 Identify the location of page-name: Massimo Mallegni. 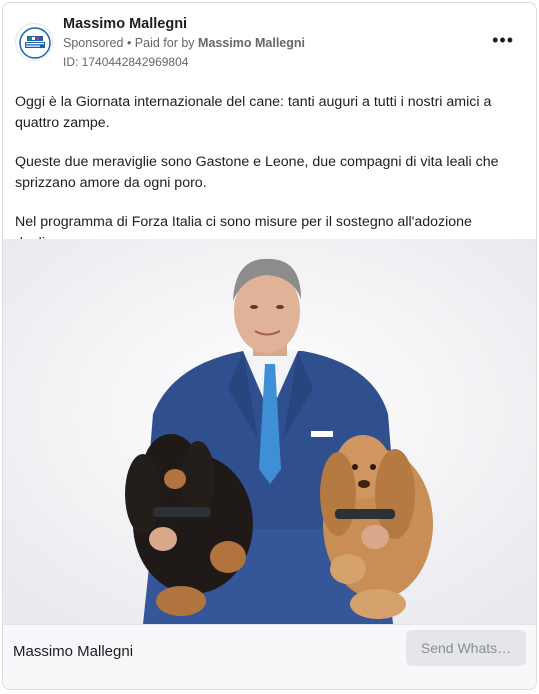
(125, 24).